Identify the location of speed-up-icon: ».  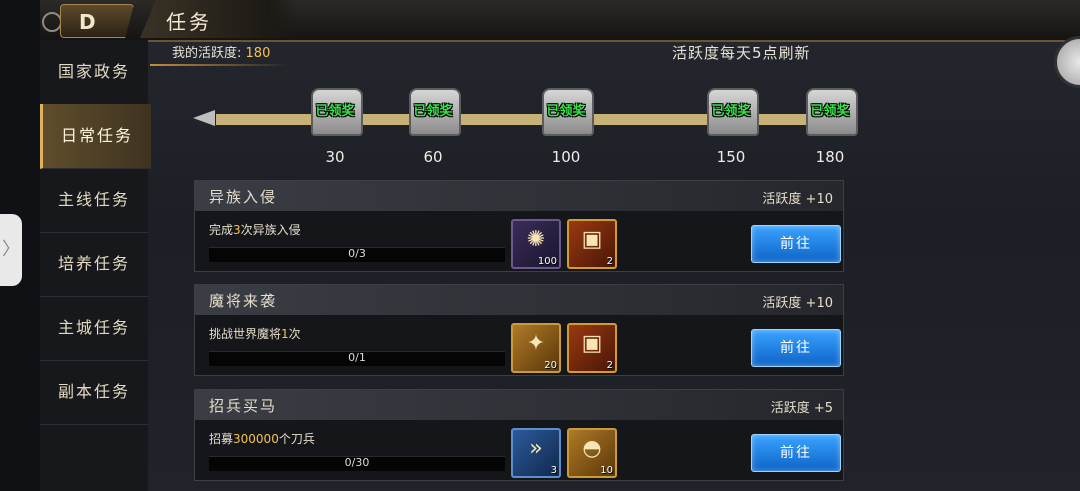
(536, 448).